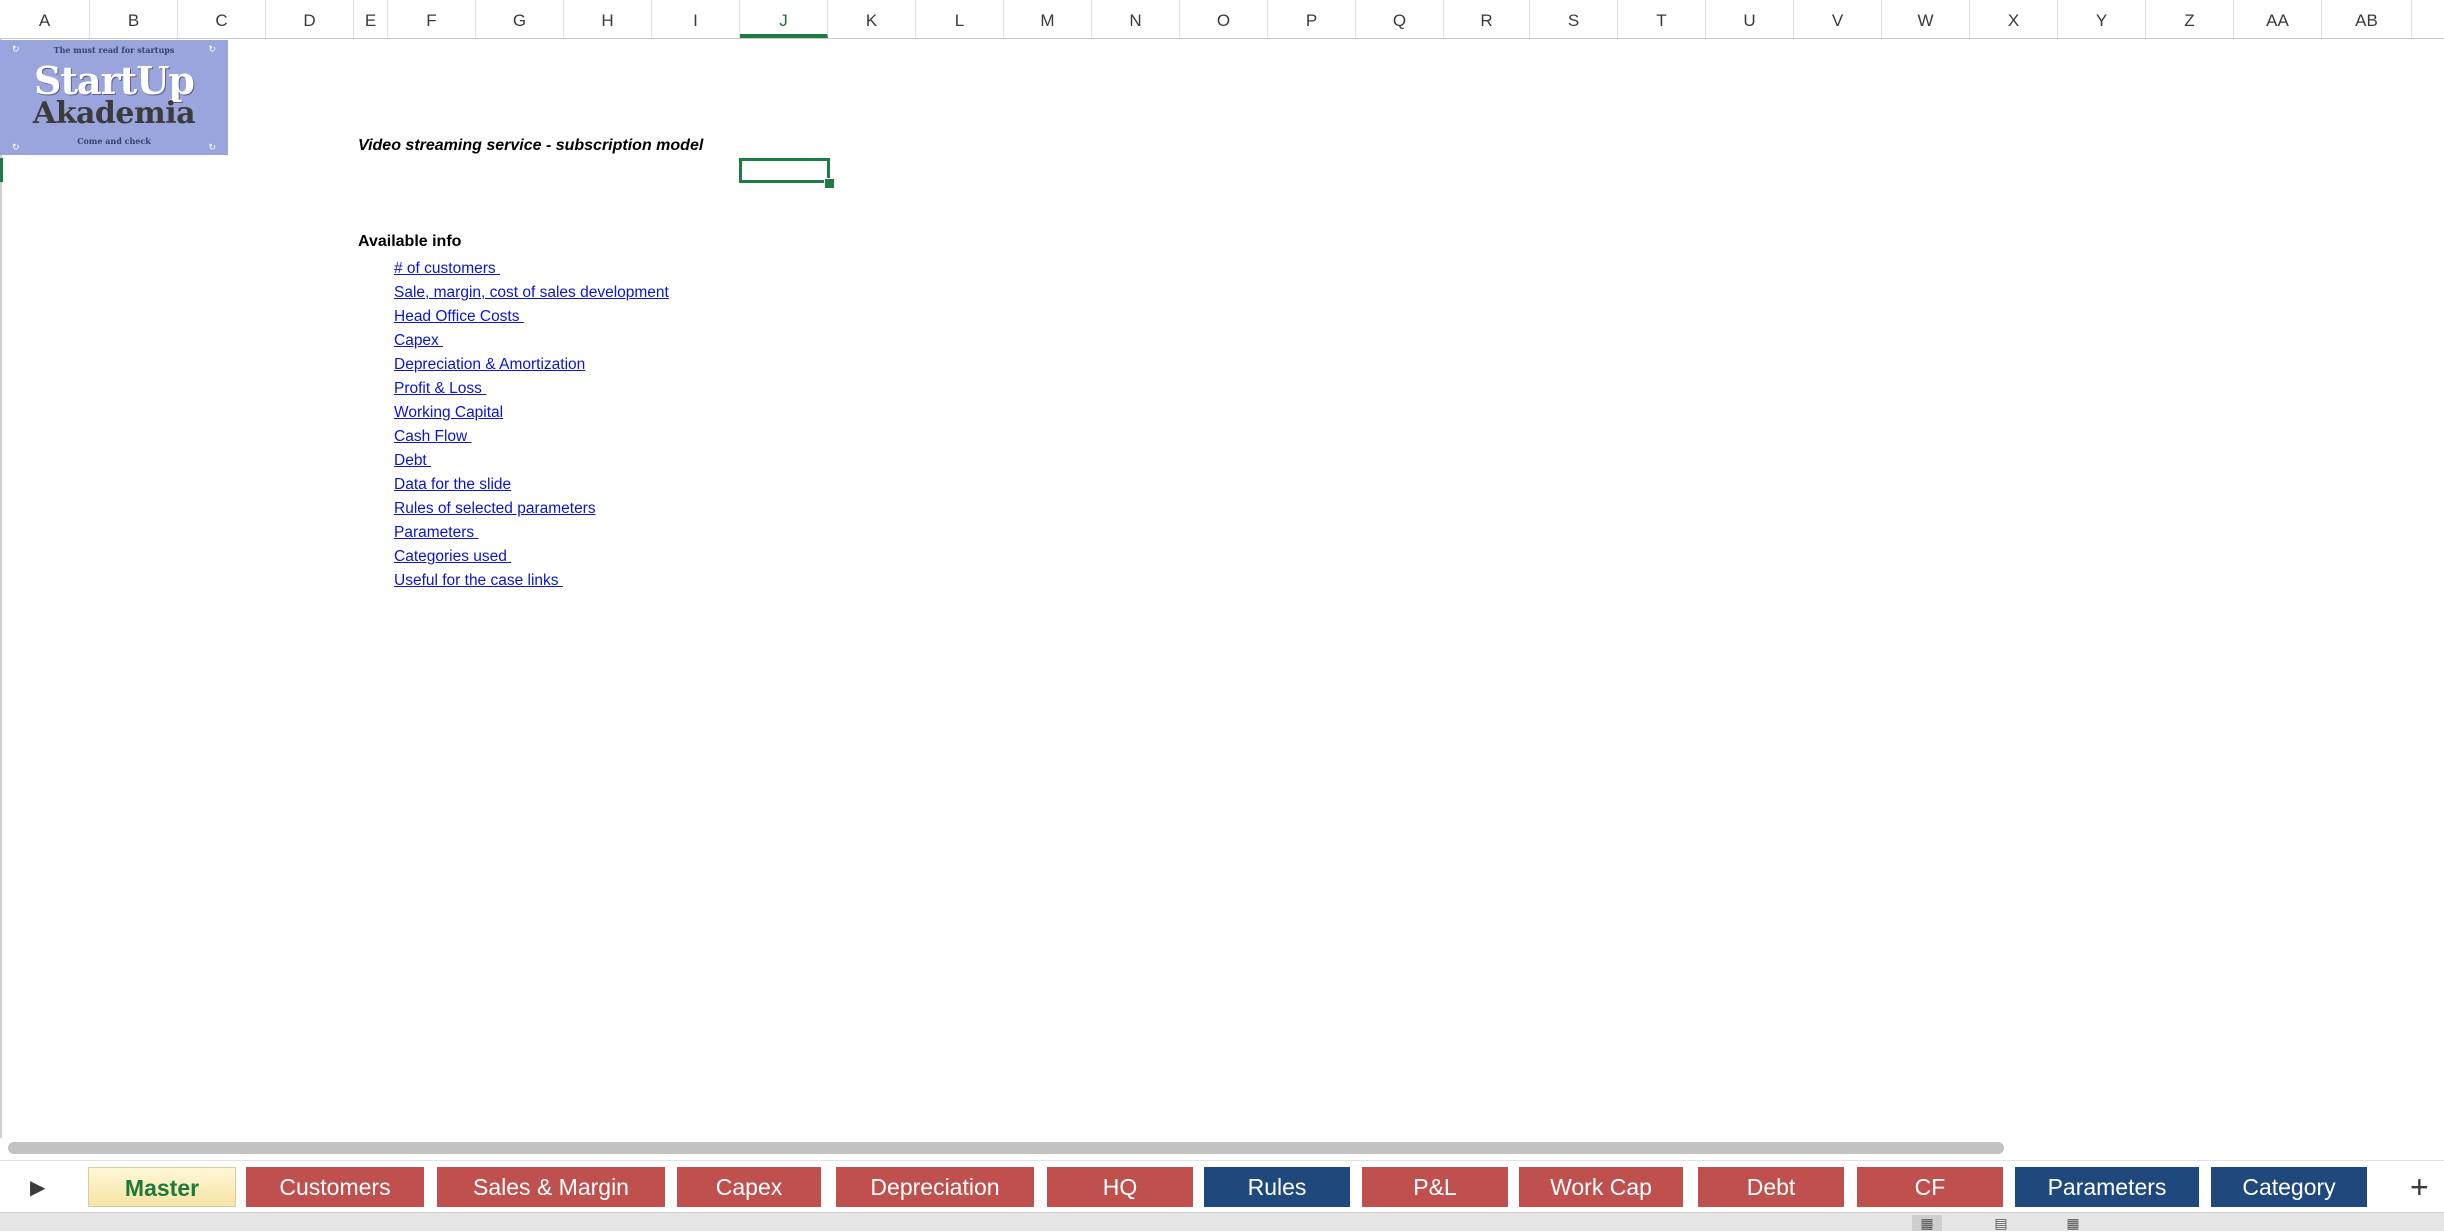  What do you see at coordinates (829, 183) in the screenshot?
I see `fill-handle` at bounding box center [829, 183].